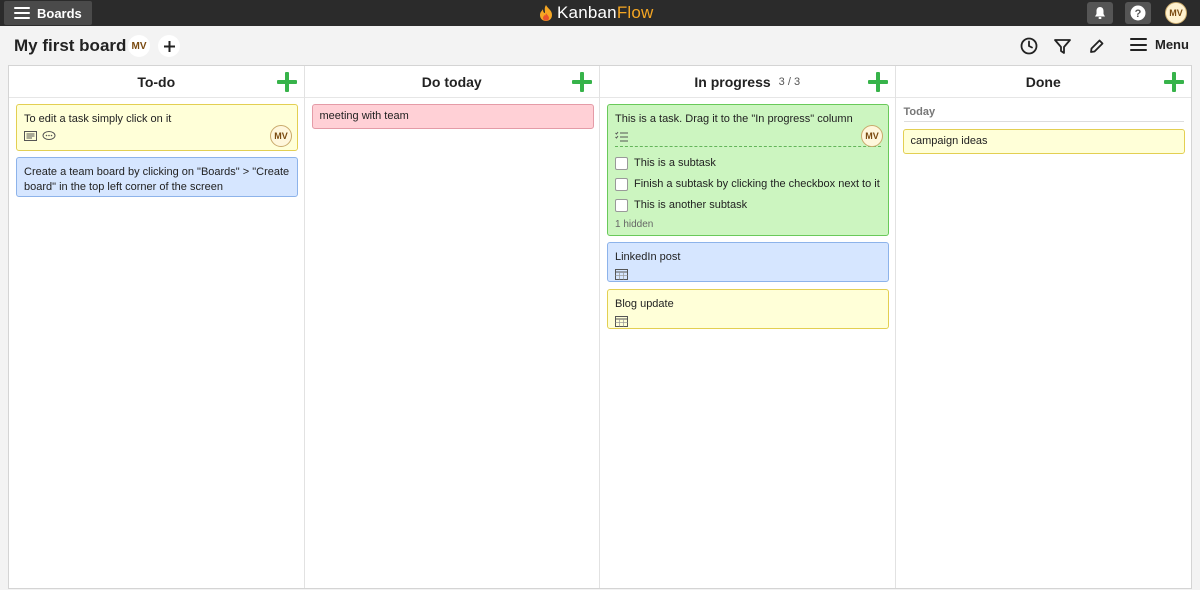 The image size is (1200, 590). Describe the element at coordinates (364, 116) in the screenshot. I see `task-text: meeting with team` at that location.